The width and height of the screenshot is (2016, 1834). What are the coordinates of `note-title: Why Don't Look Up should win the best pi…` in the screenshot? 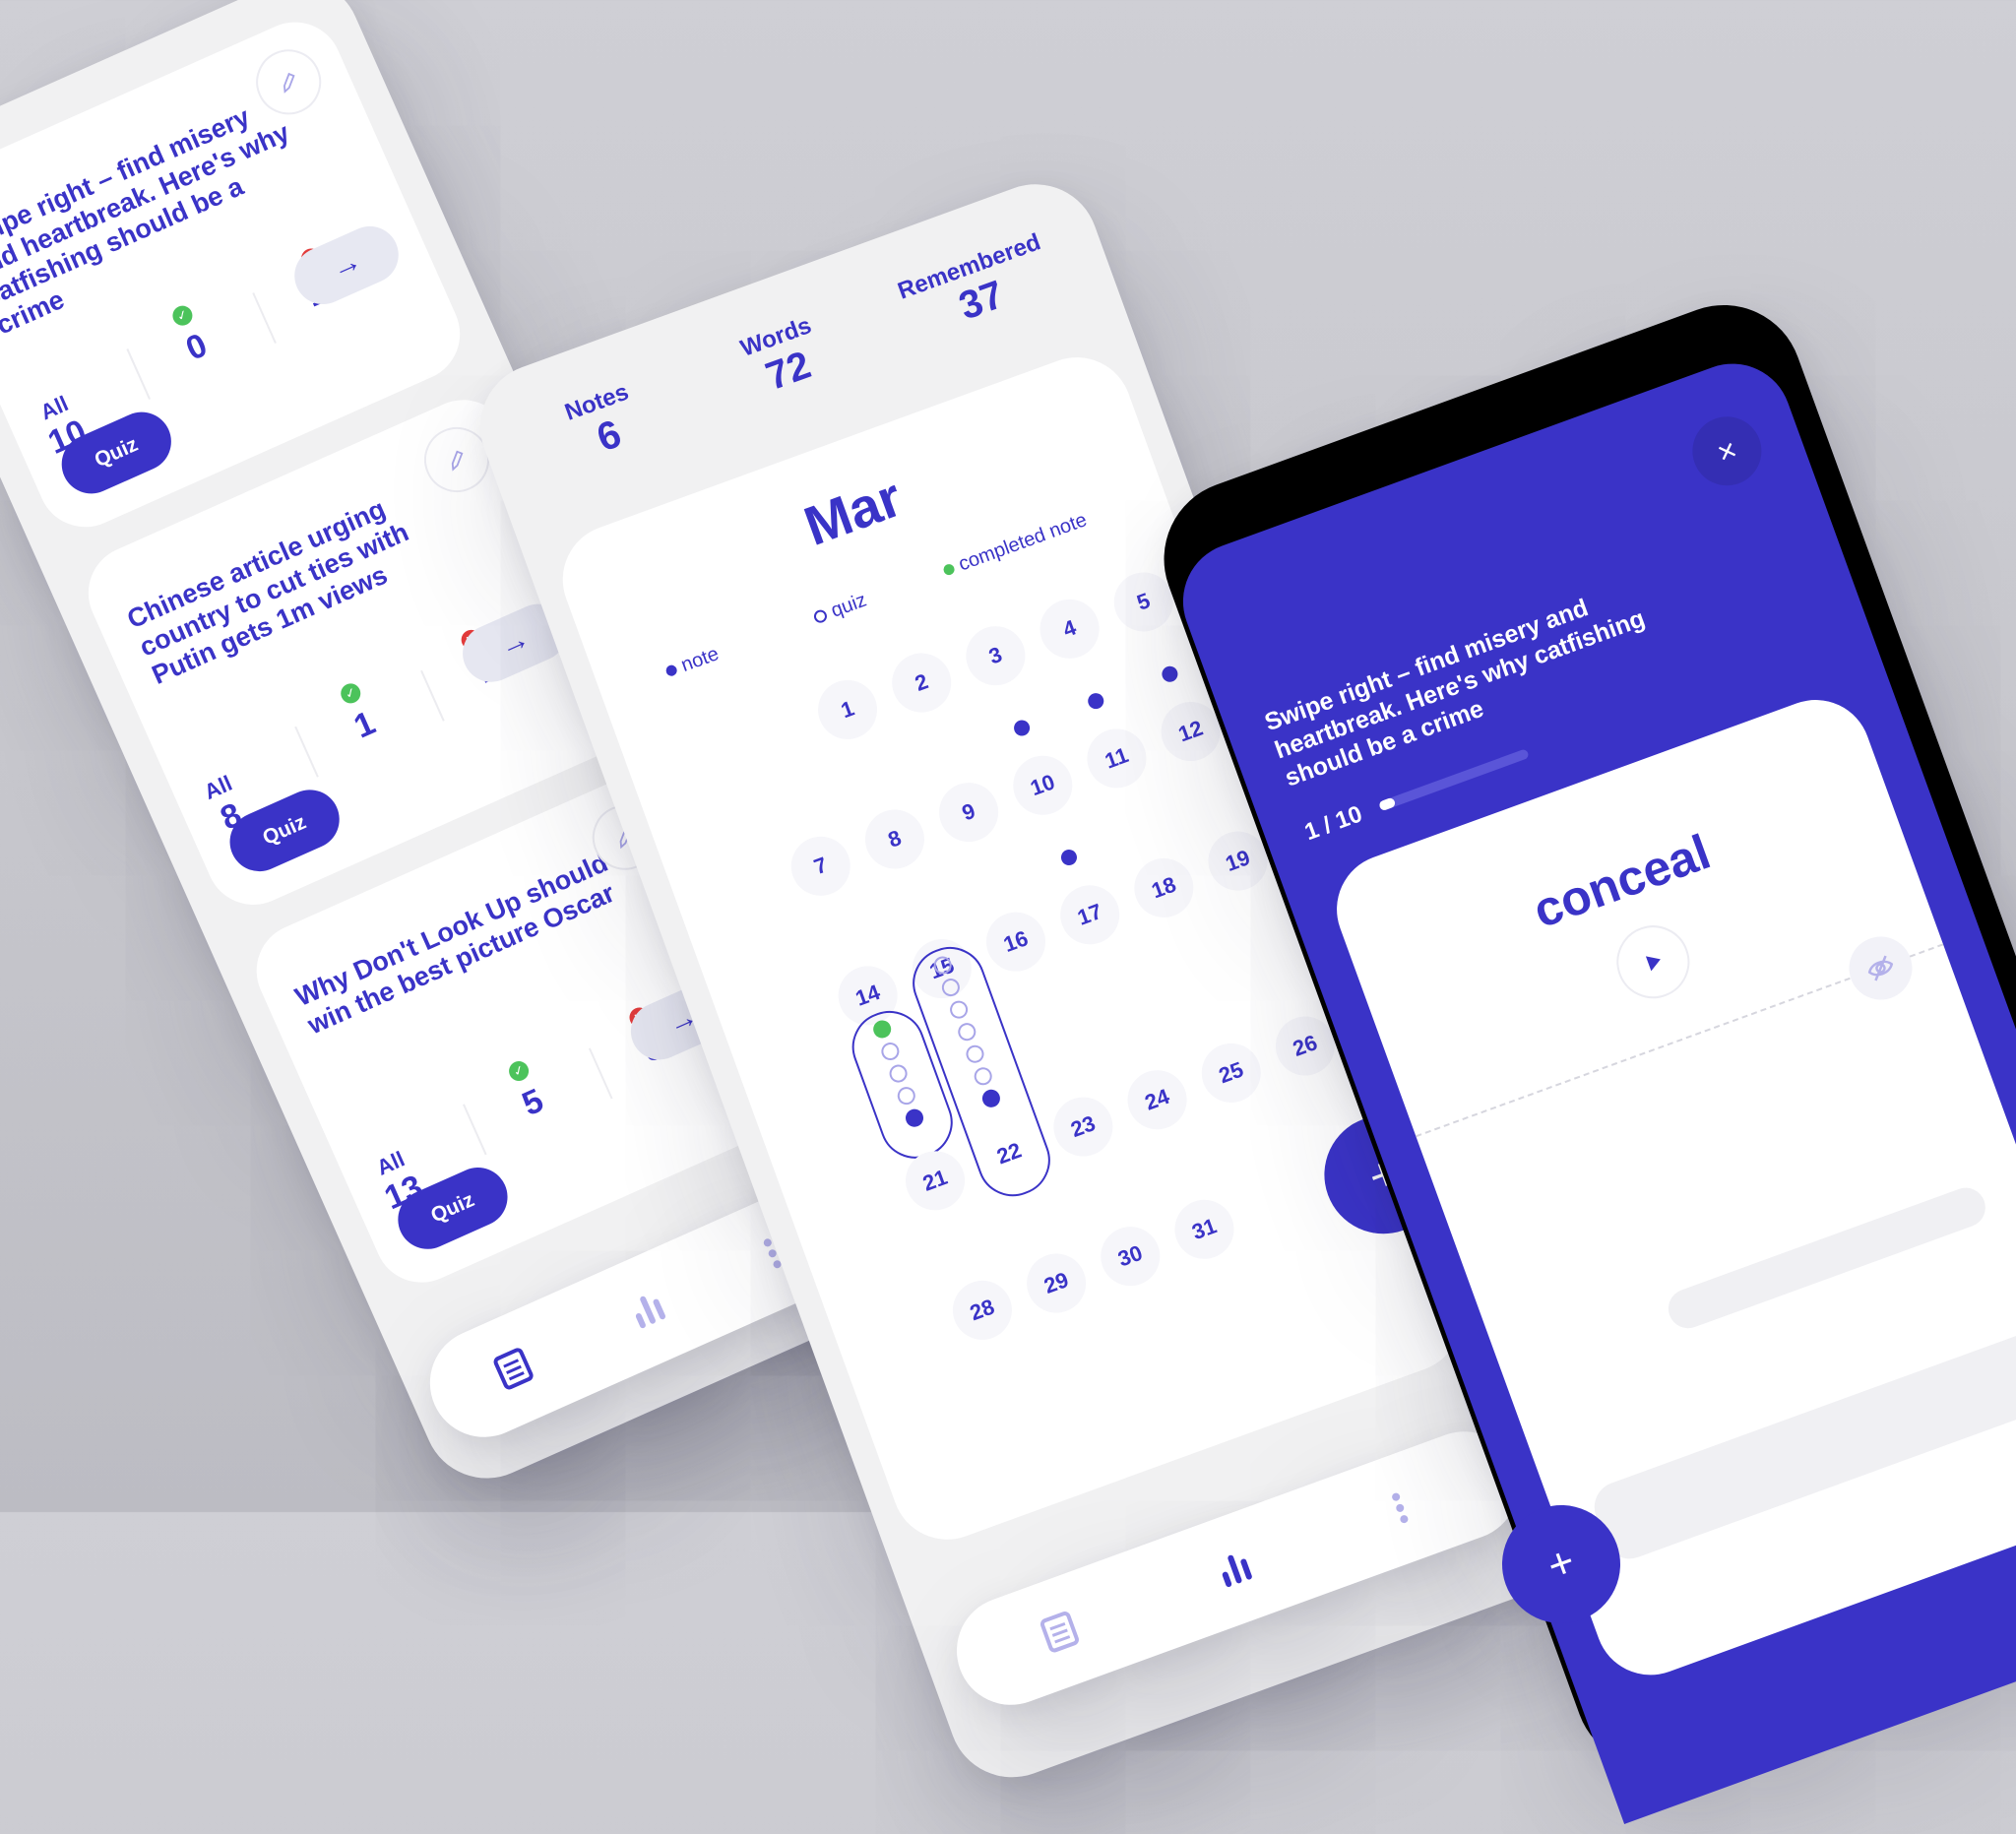 It's located at (454, 944).